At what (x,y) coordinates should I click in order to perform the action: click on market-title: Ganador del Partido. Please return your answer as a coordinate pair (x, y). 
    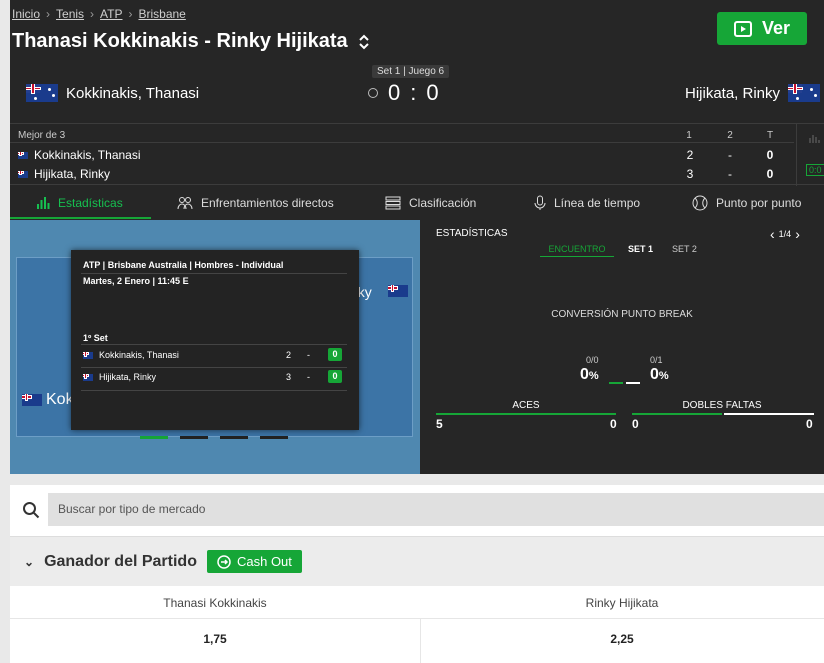
    Looking at the image, I should click on (120, 561).